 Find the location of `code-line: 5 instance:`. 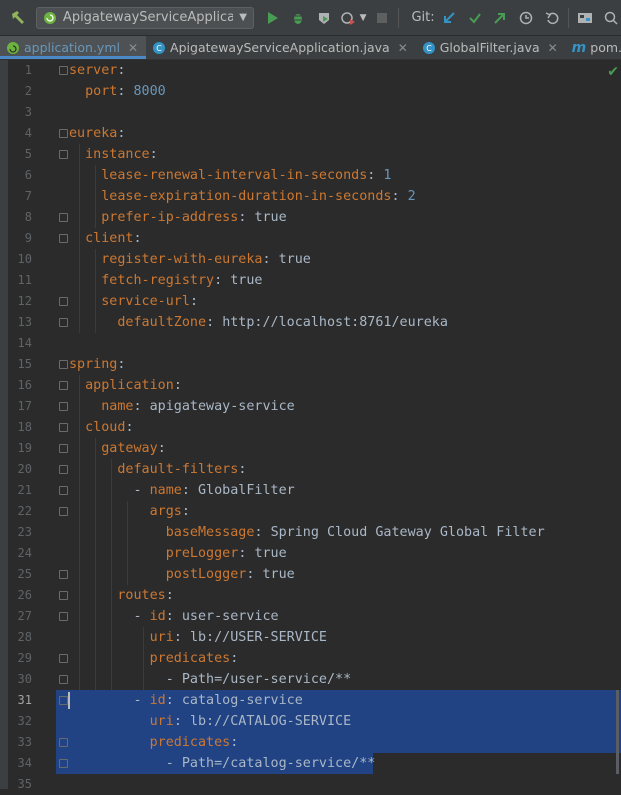

code-line: 5 instance: is located at coordinates (314, 154).